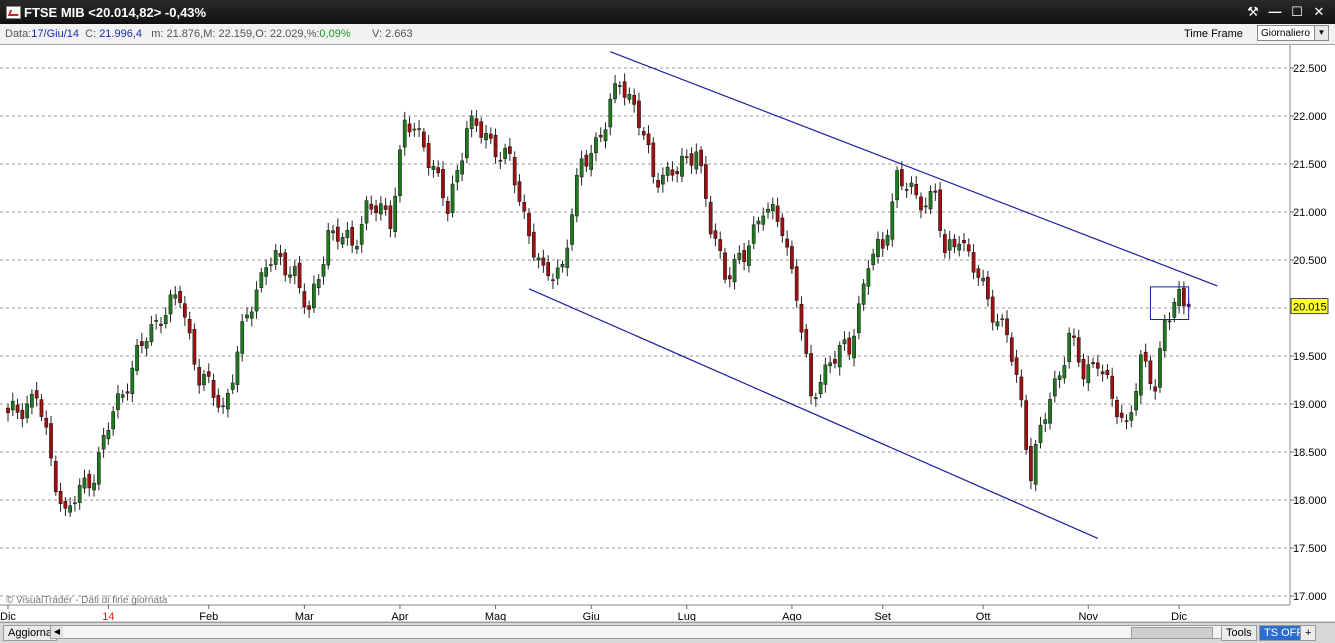 The image size is (1335, 643). I want to click on tools-button: Tools, so click(1239, 633).